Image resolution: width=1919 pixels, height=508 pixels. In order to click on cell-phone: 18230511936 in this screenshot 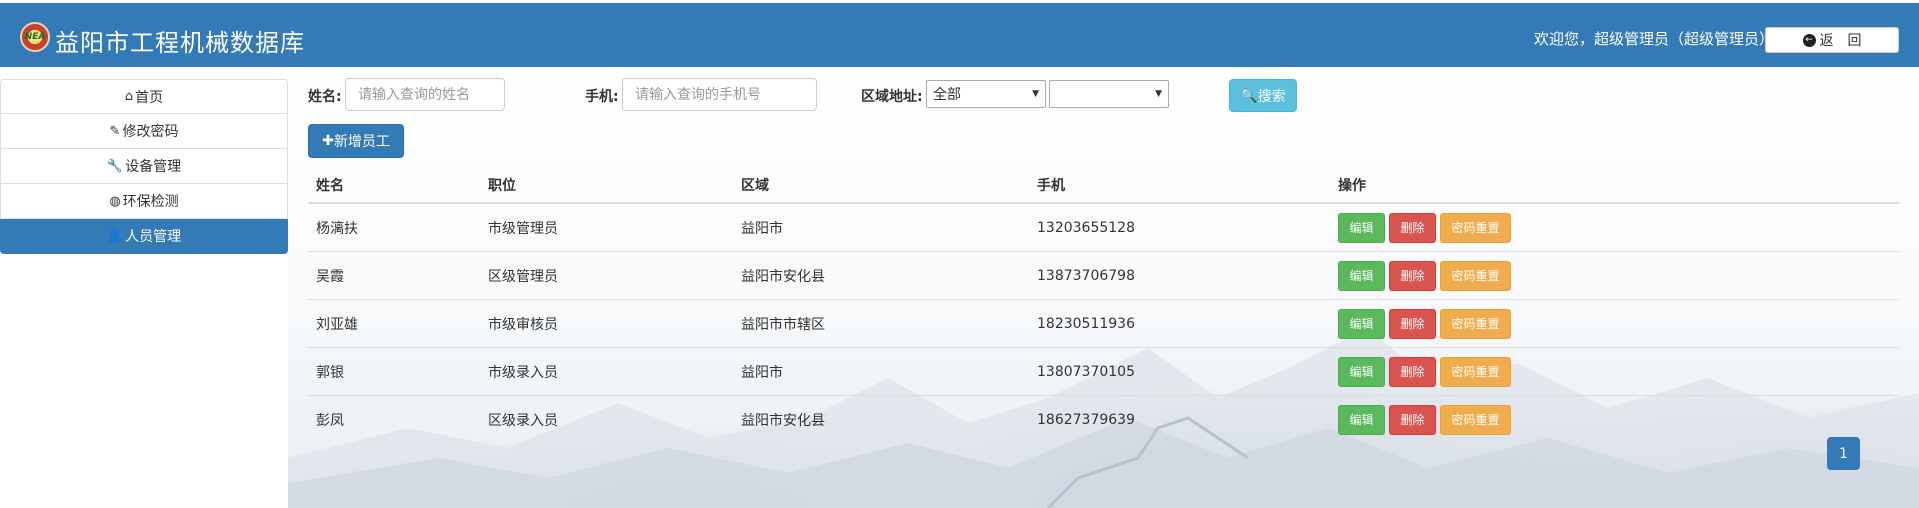, I will do `click(1086, 323)`.